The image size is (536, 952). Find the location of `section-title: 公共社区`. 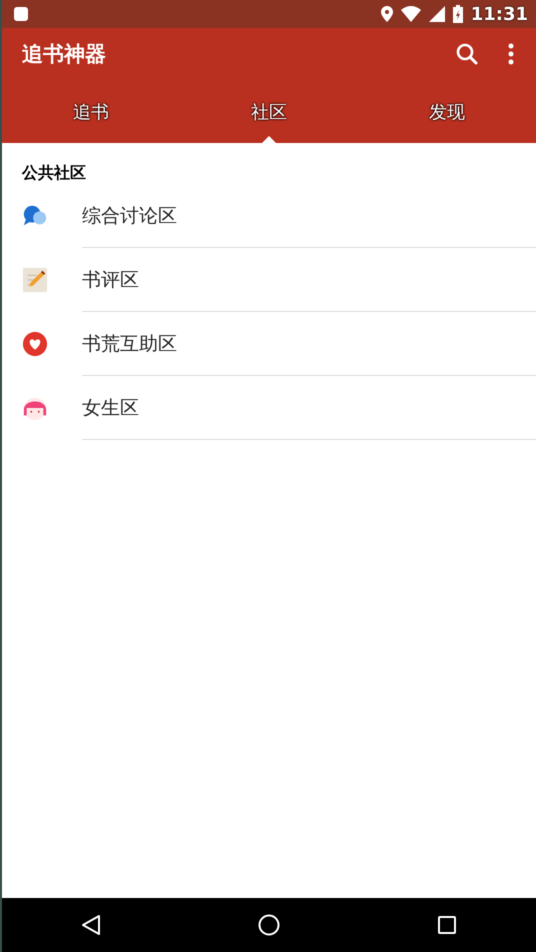

section-title: 公共社区 is located at coordinates (54, 173).